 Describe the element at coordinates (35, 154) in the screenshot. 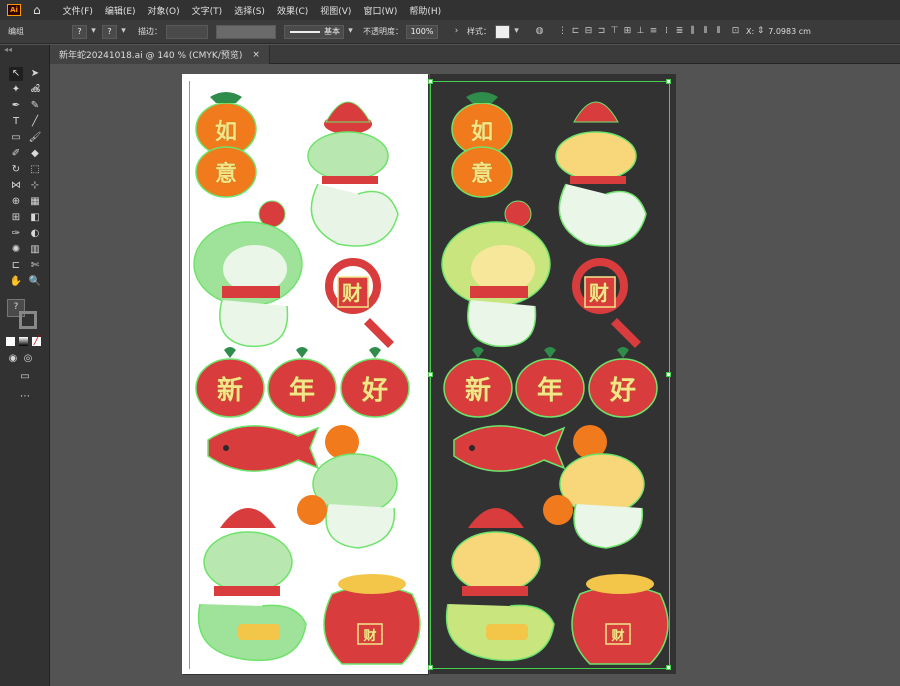

I see `eraser-tool-icon: ◆` at that location.